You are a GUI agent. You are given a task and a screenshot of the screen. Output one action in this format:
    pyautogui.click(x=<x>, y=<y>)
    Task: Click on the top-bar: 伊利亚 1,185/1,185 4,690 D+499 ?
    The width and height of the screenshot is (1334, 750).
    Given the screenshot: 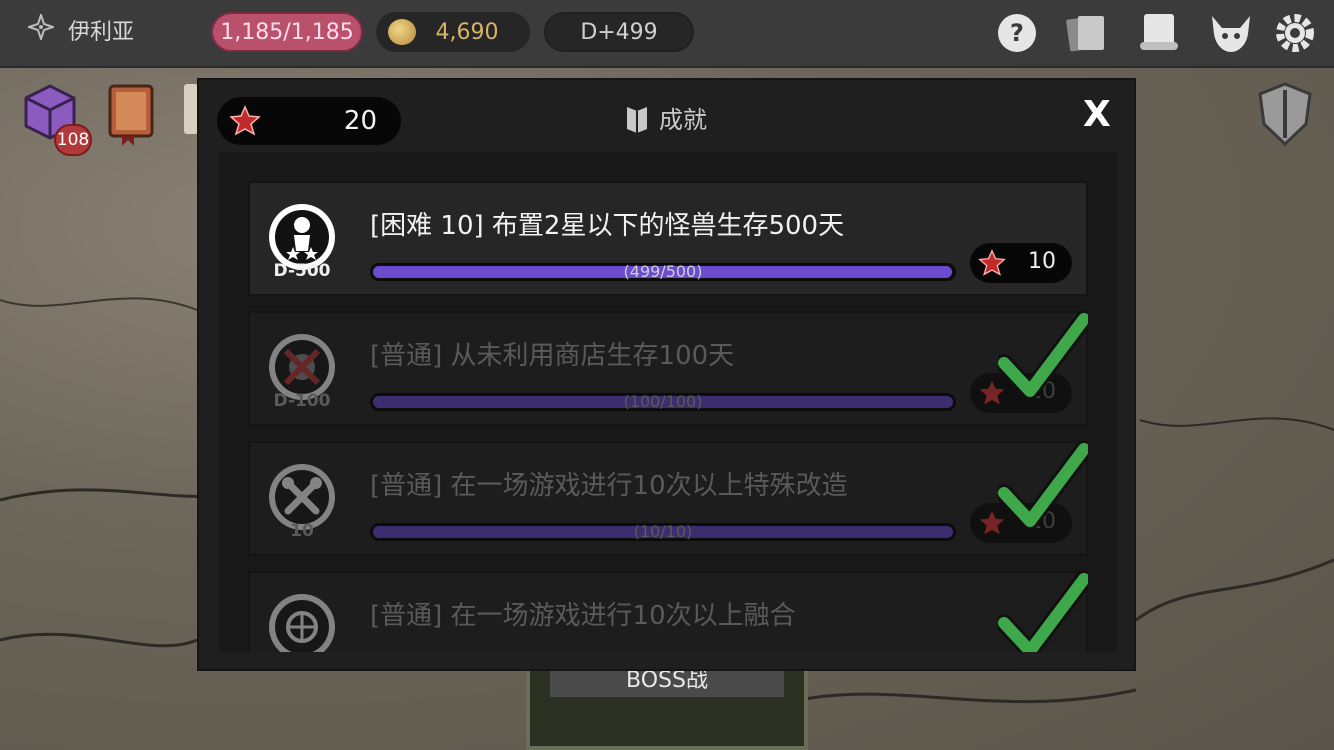 What is the action you would take?
    pyautogui.click(x=667, y=34)
    